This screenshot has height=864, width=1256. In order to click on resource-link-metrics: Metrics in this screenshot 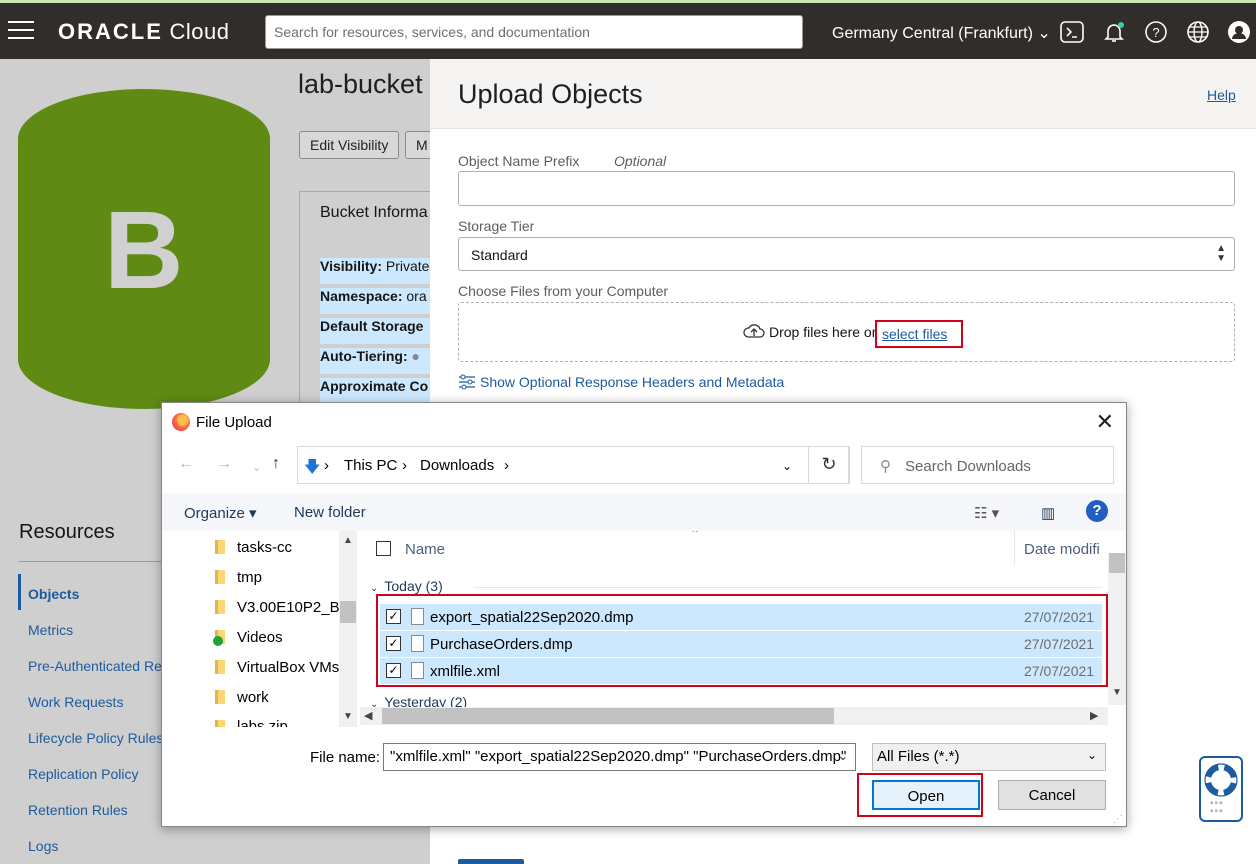, I will do `click(50, 630)`.